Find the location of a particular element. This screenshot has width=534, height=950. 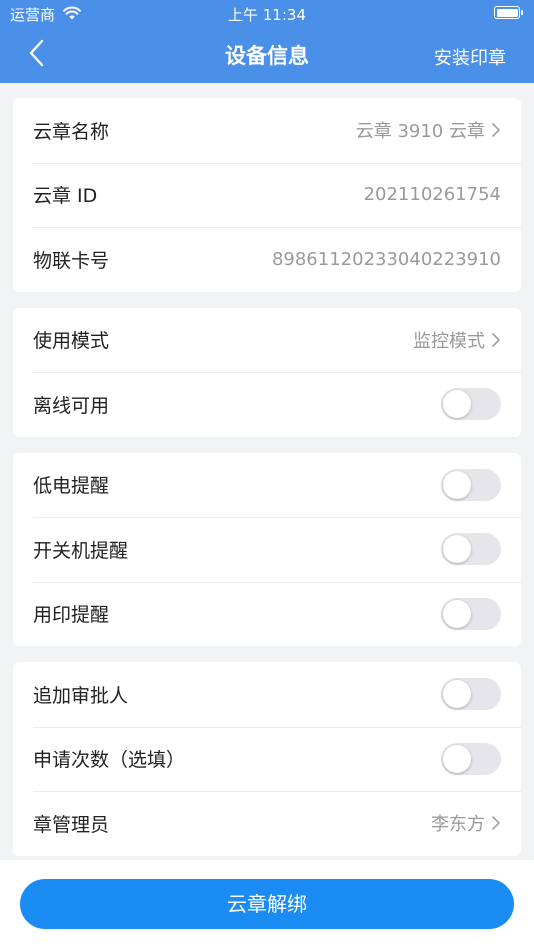

offline-available-toggle is located at coordinates (471, 404).